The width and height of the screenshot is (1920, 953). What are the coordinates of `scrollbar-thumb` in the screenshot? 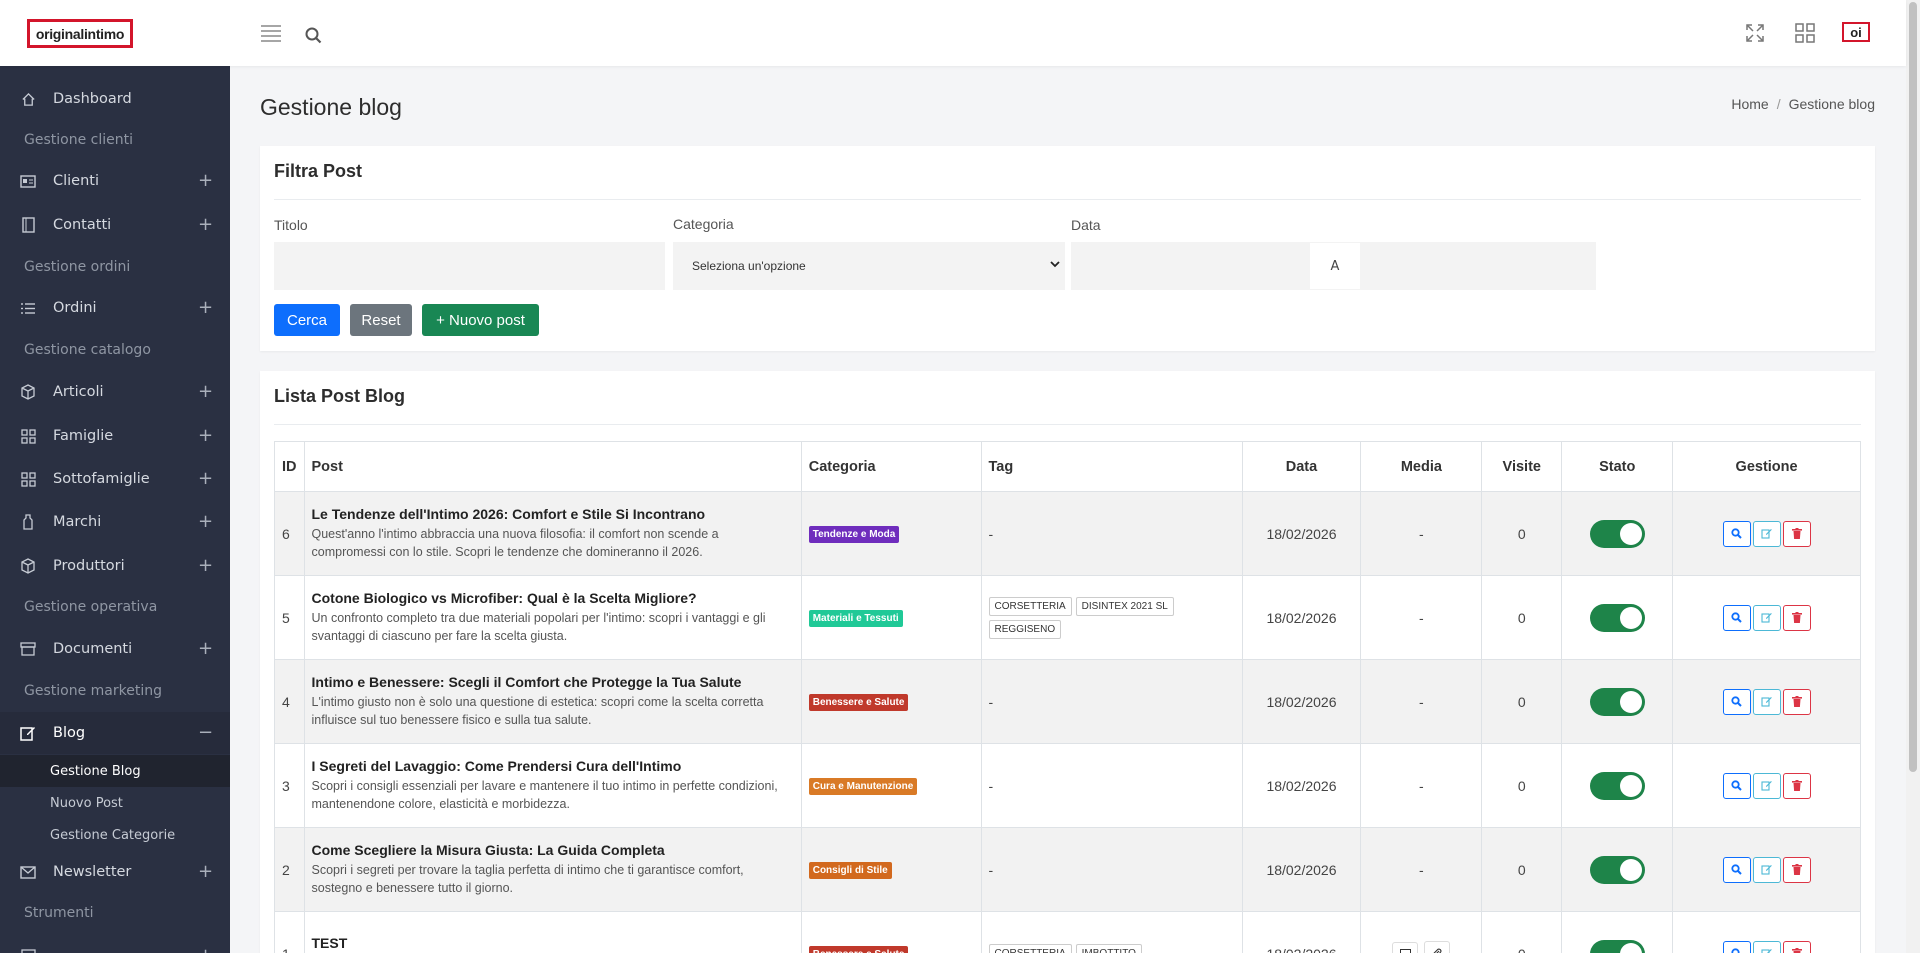 It's located at (1913, 387).